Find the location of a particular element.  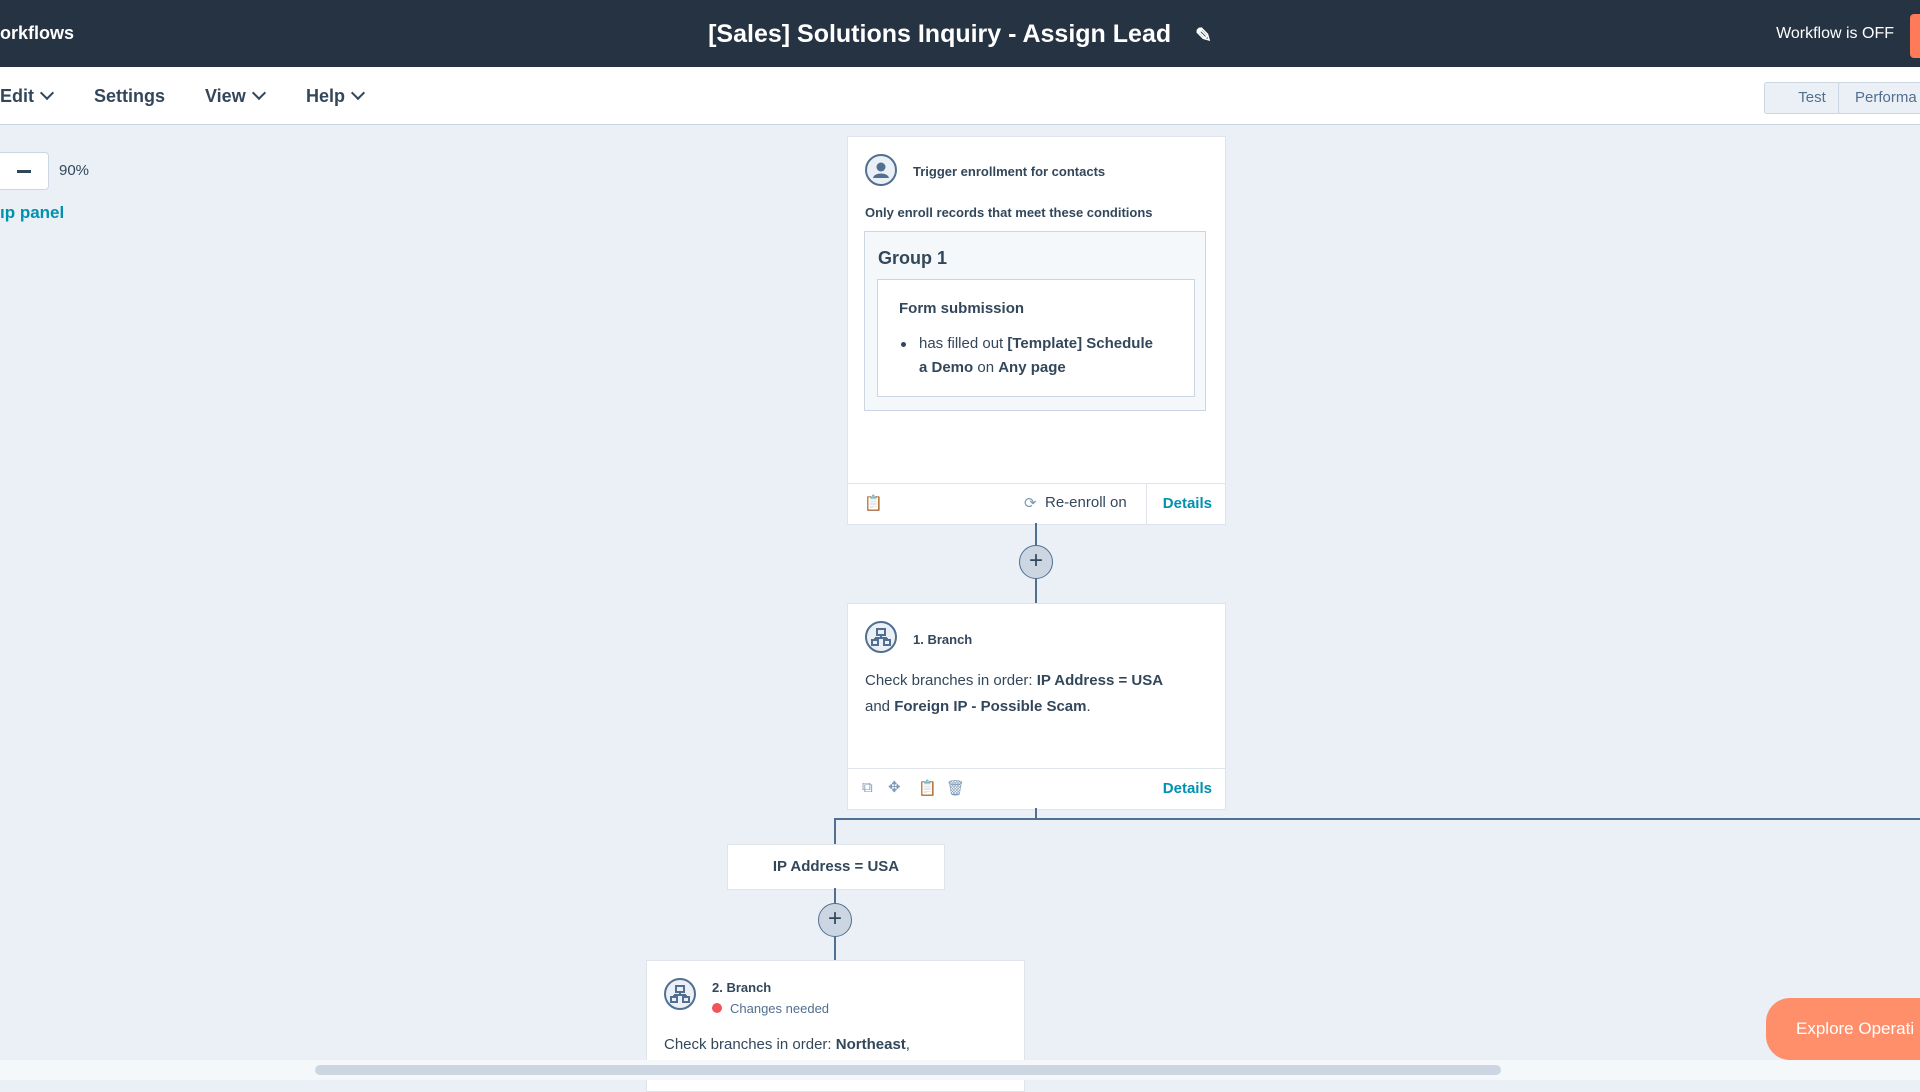

condition-line-1: has filled out [Template] Schedule is located at coordinates (1036, 343).